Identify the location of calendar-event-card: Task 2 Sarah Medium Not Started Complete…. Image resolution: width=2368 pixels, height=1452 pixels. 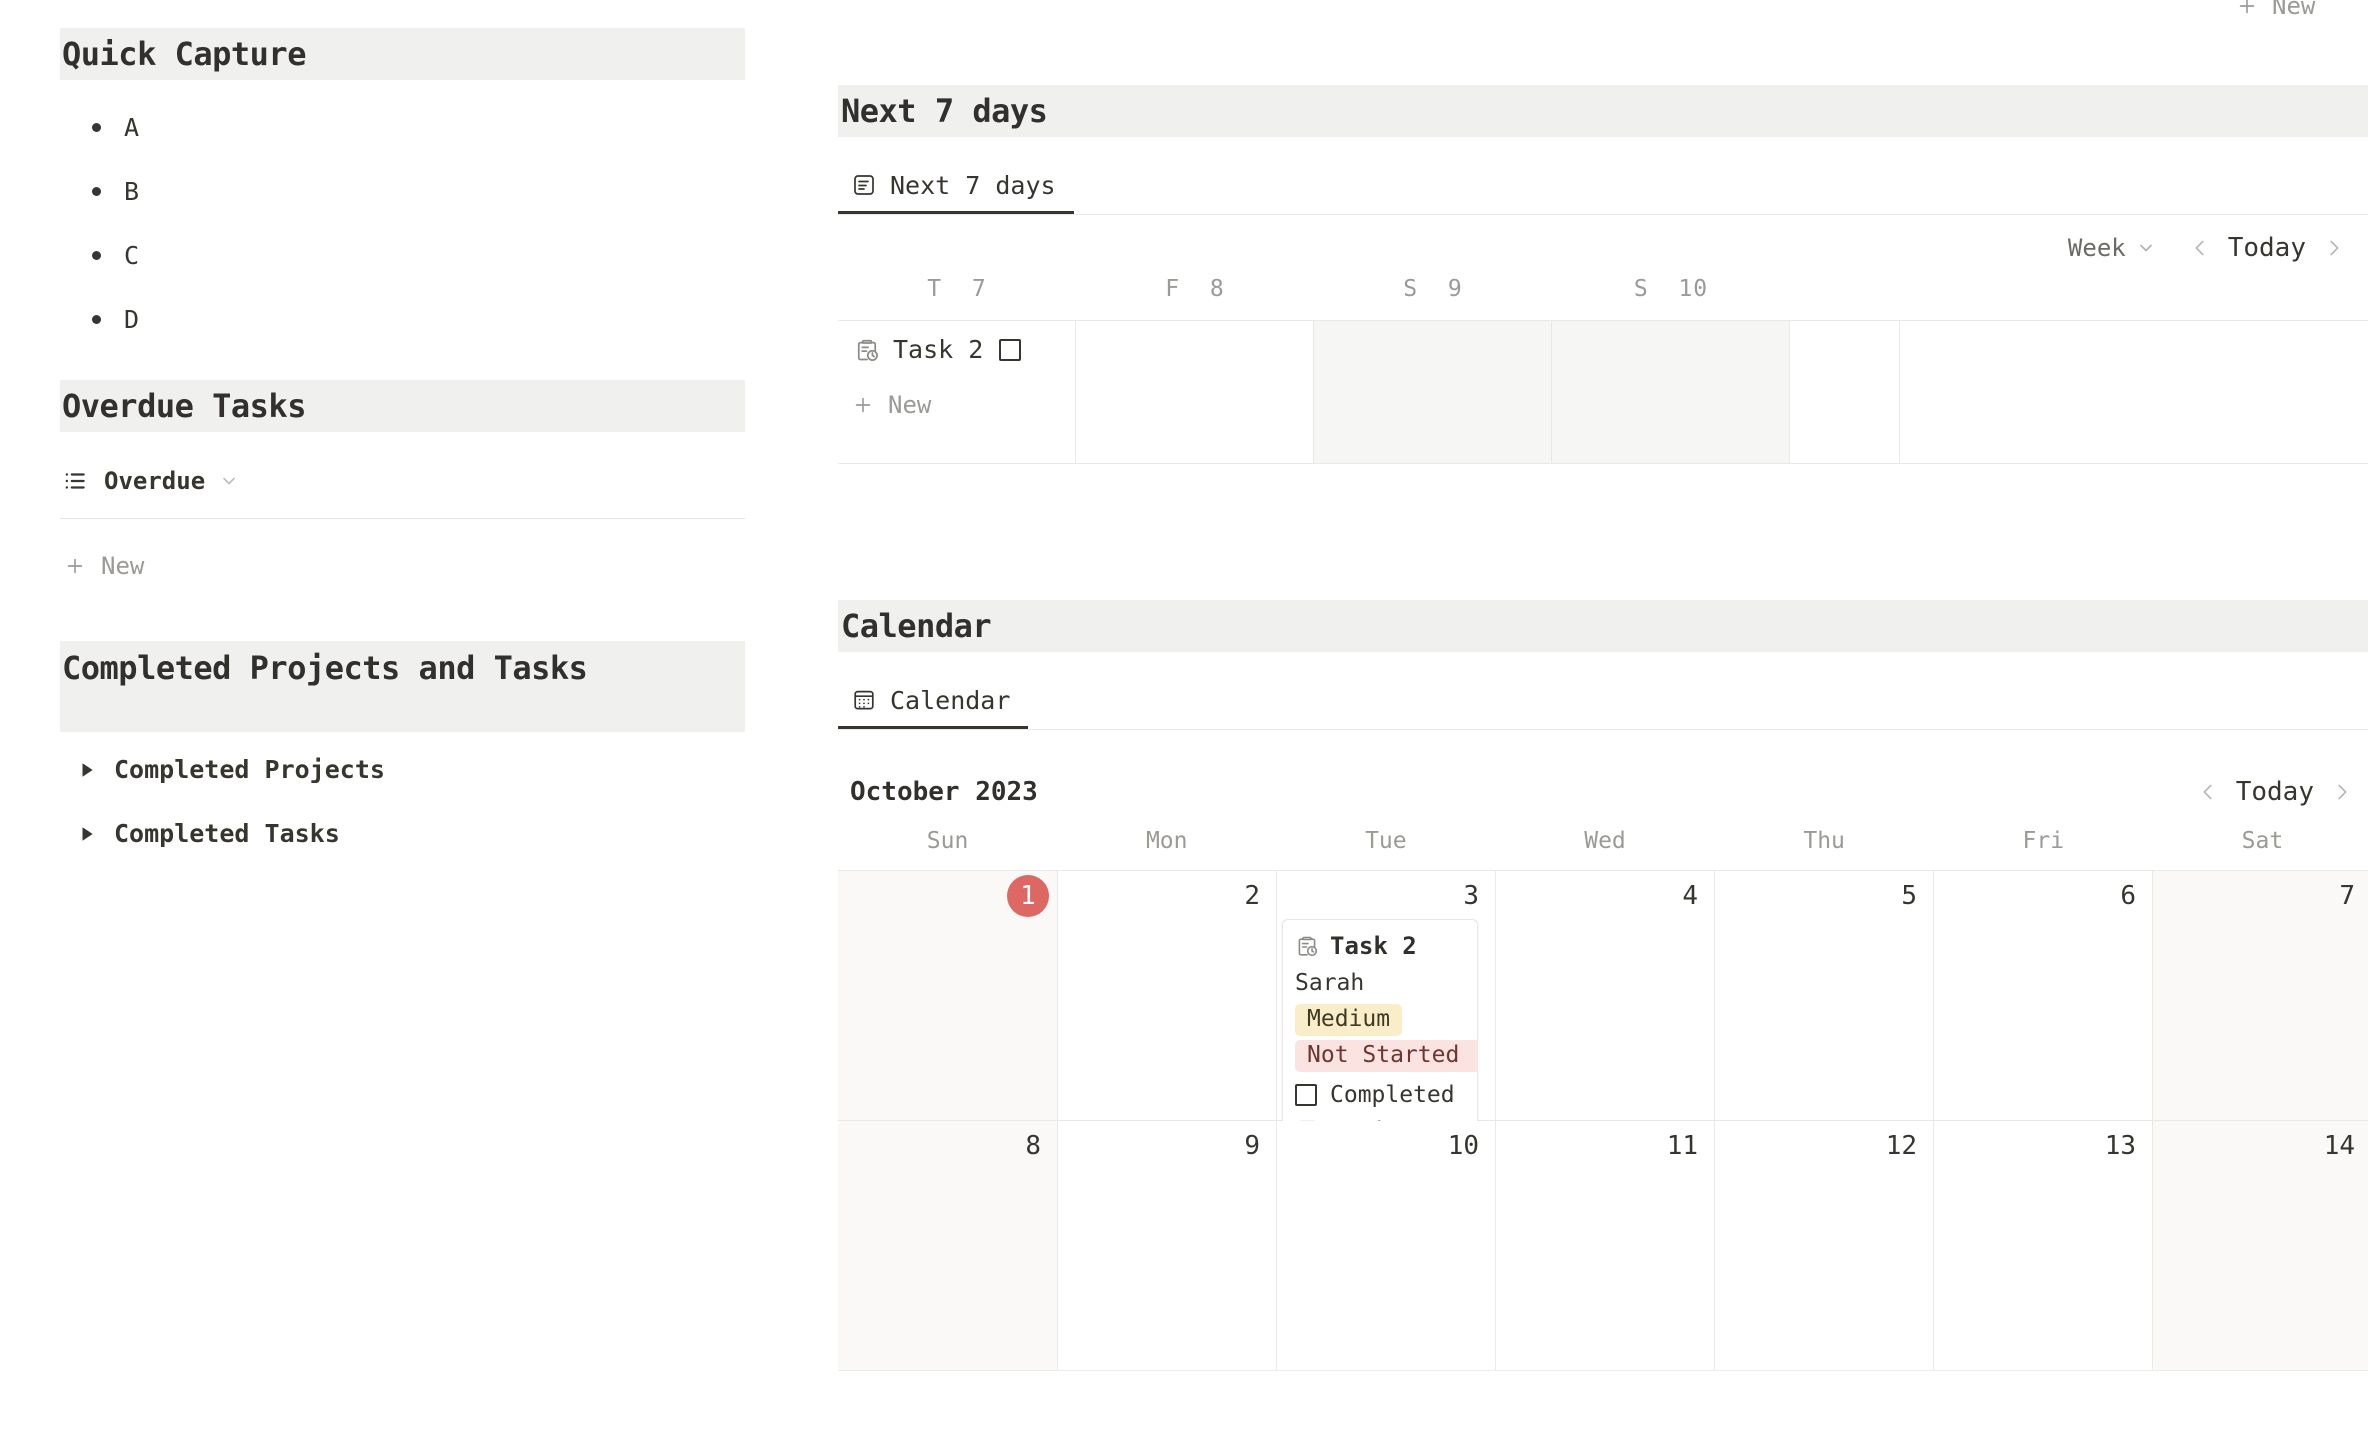
(1380, 1037).